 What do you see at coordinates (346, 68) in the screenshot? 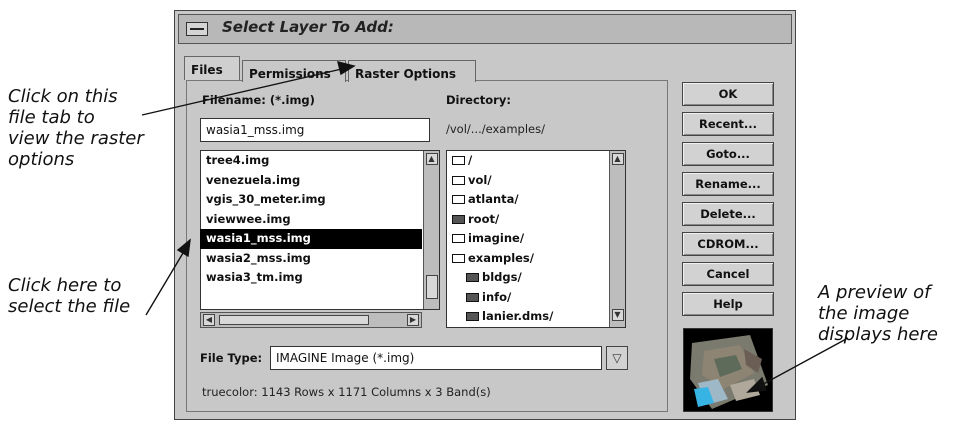
I see `tab-arrow-head` at bounding box center [346, 68].